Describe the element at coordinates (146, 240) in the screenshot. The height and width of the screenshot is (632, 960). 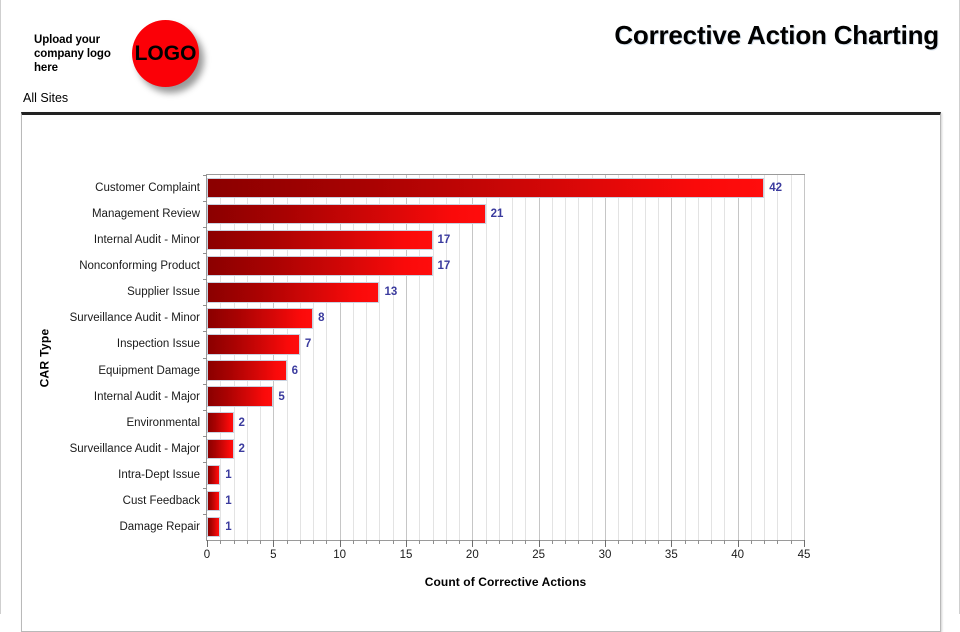
I see `y-axis-category-label: Internal Audit - Minor` at that location.